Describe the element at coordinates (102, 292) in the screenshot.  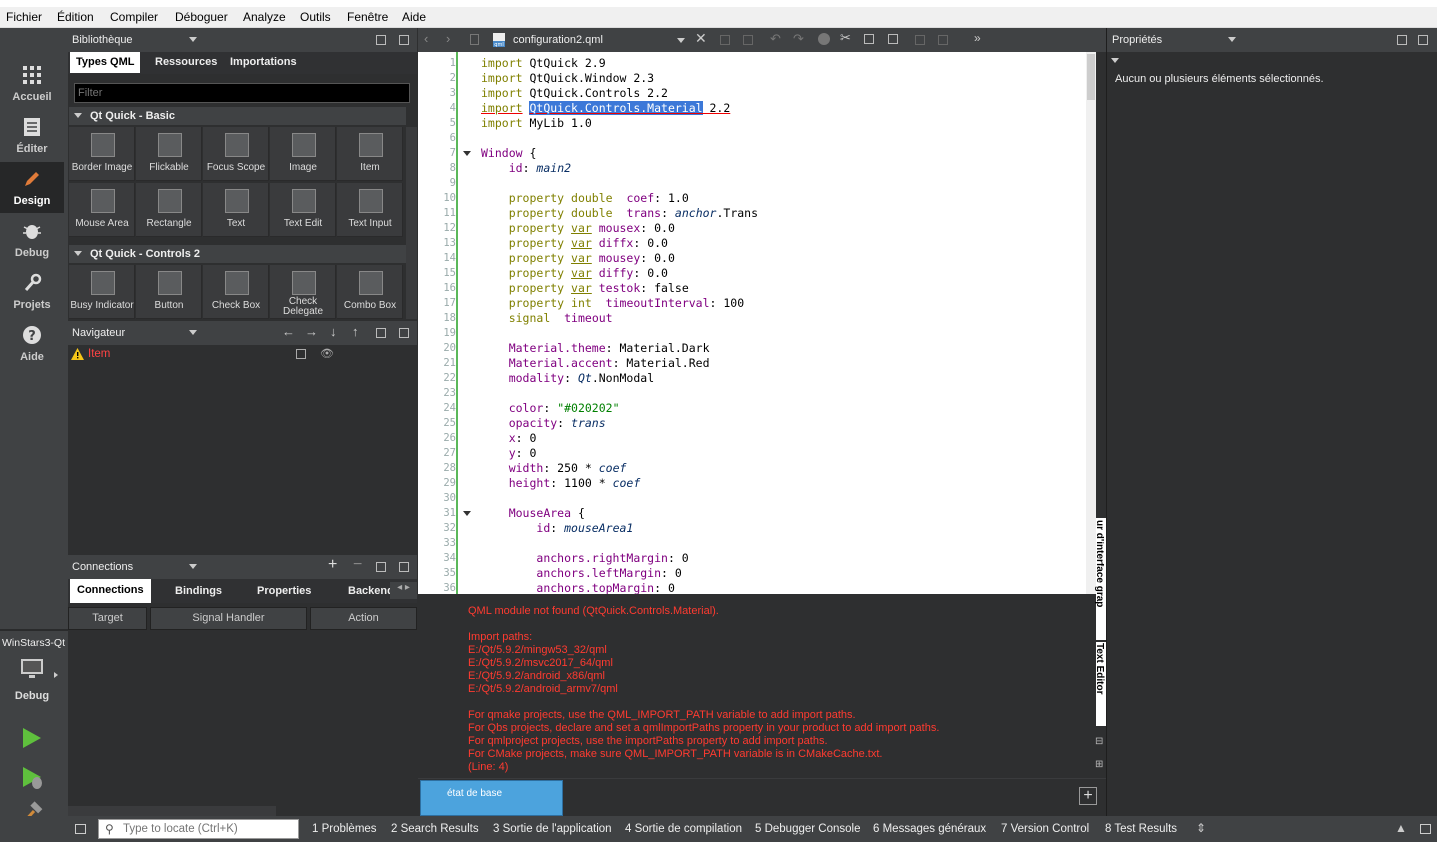
I see `qml-item-busy-indicator: Busy Indicator` at that location.